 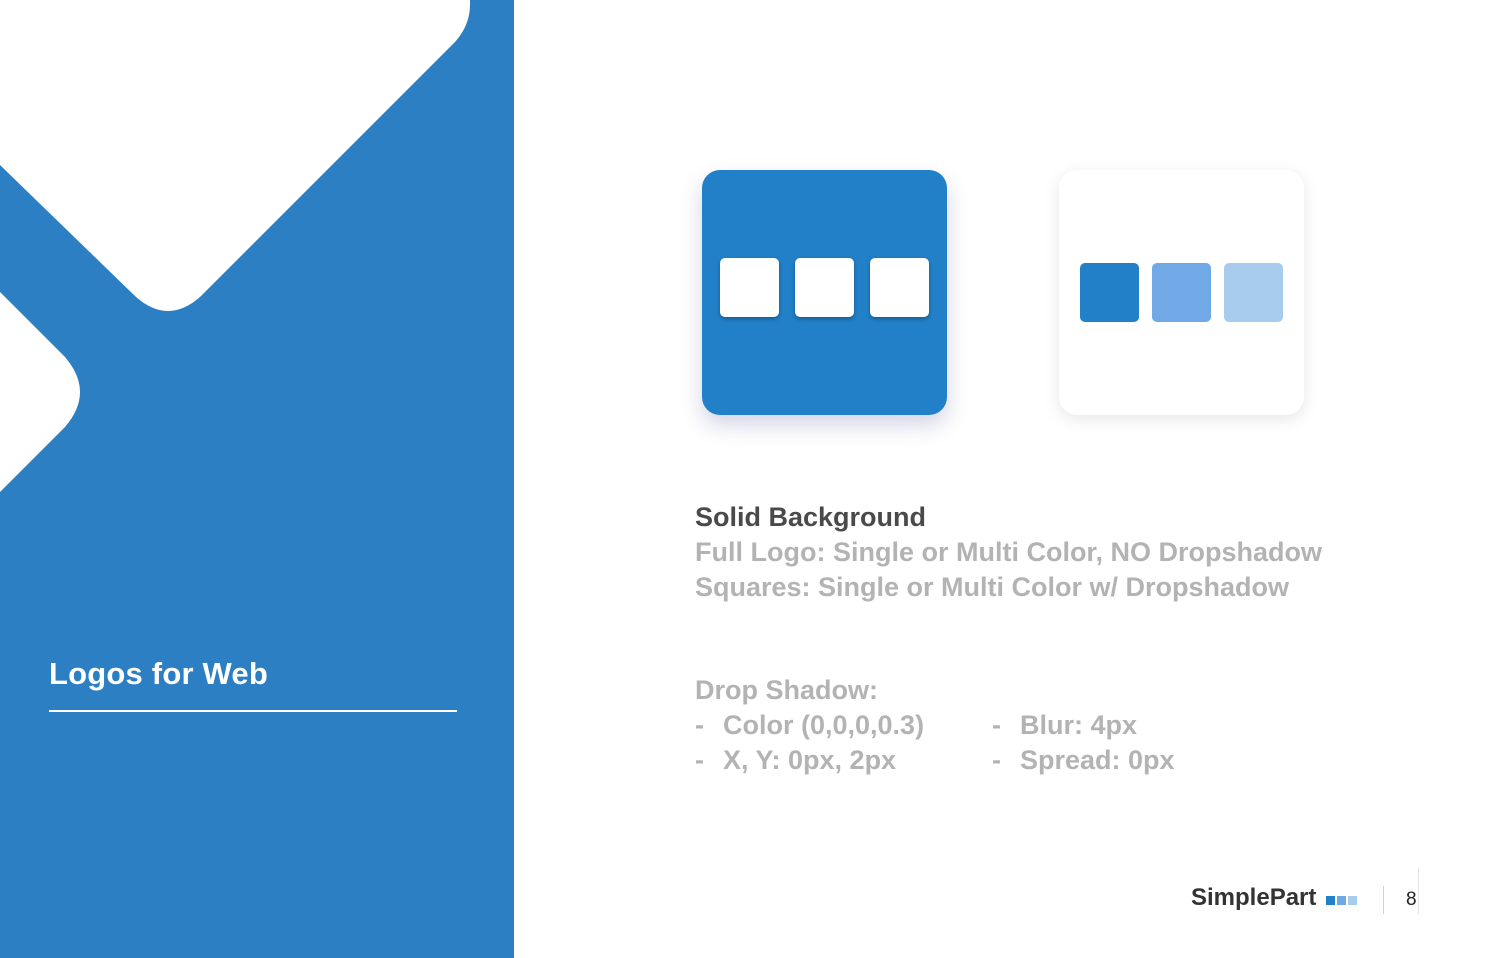 What do you see at coordinates (1109, 292) in the screenshot?
I see `logo-square-primary` at bounding box center [1109, 292].